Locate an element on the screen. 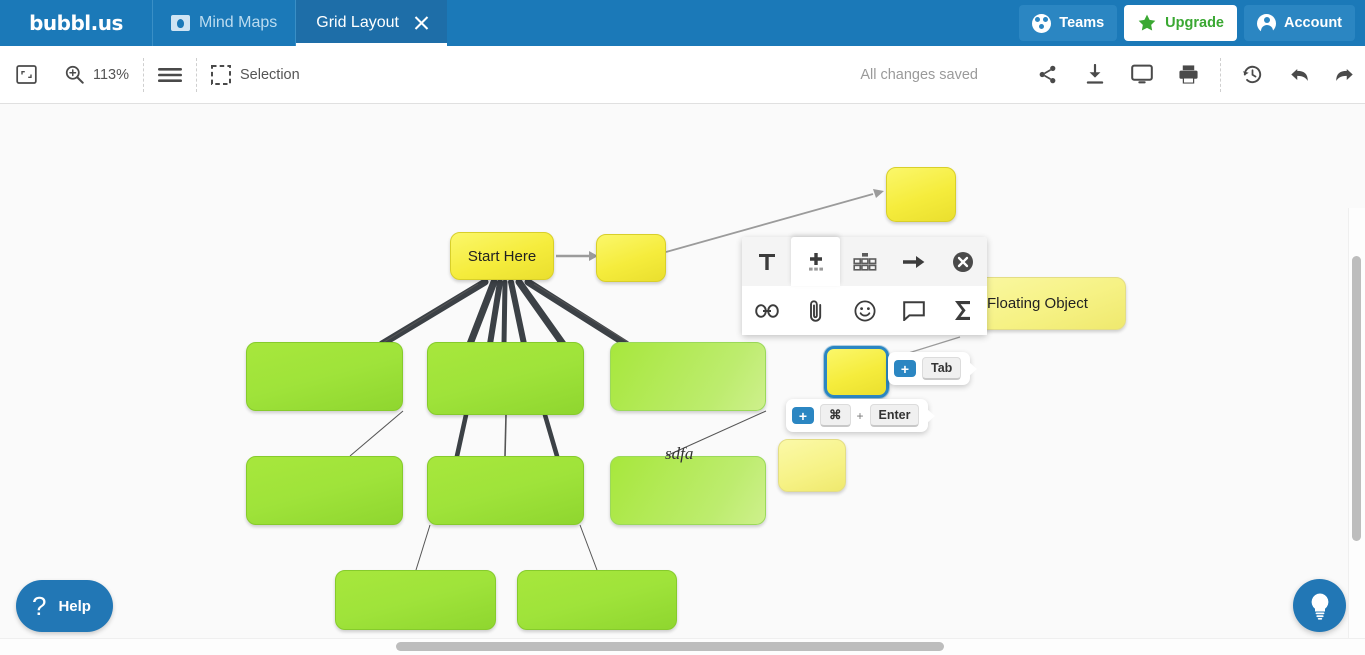  document-tab-label: Grid Layout is located at coordinates (357, 22).